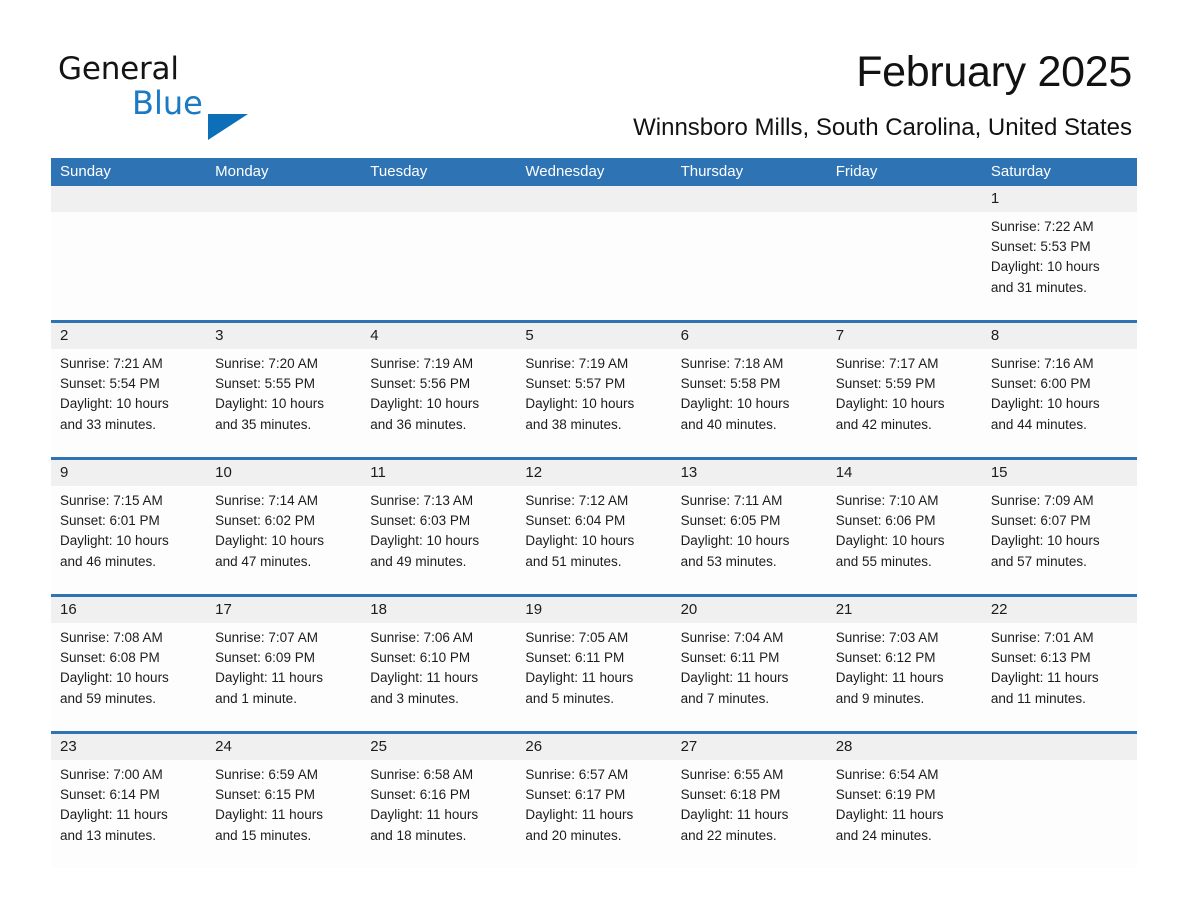  Describe the element at coordinates (223, 609) in the screenshot. I see `day-number: 17` at that location.